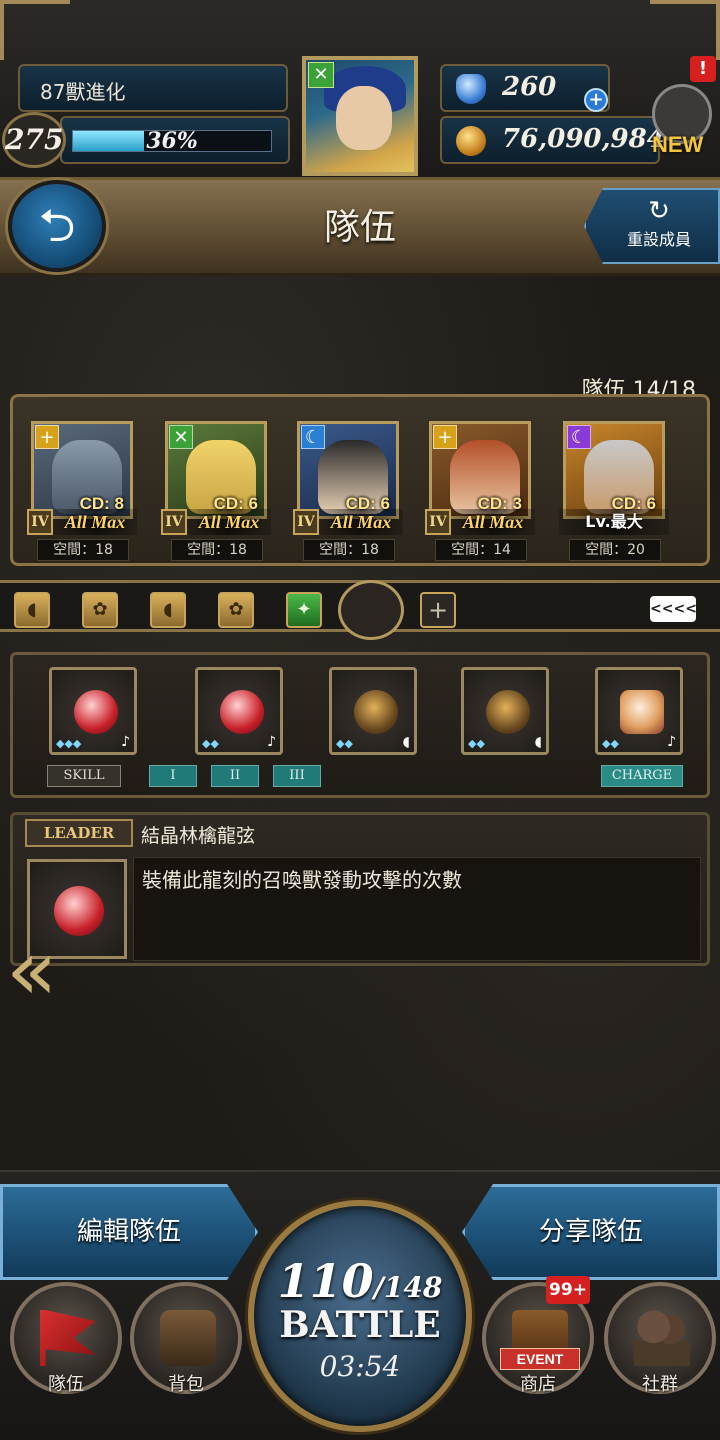  Describe the element at coordinates (639, 711) in the screenshot. I see `dragon-slot-5: ◆◆ ♪` at that location.